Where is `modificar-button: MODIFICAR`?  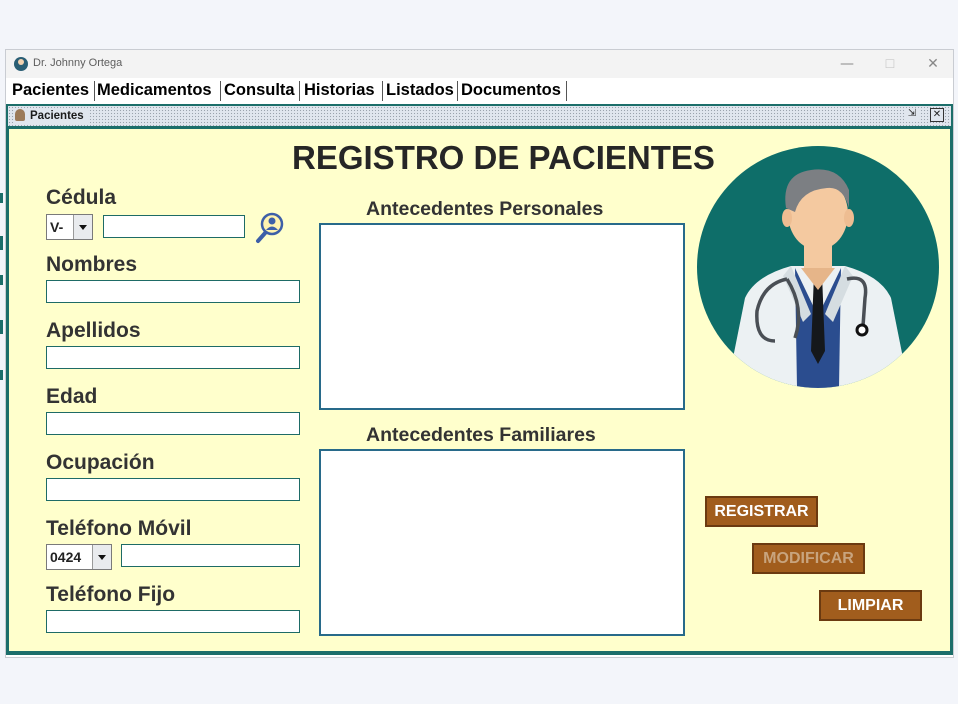
modificar-button: MODIFICAR is located at coordinates (808, 558).